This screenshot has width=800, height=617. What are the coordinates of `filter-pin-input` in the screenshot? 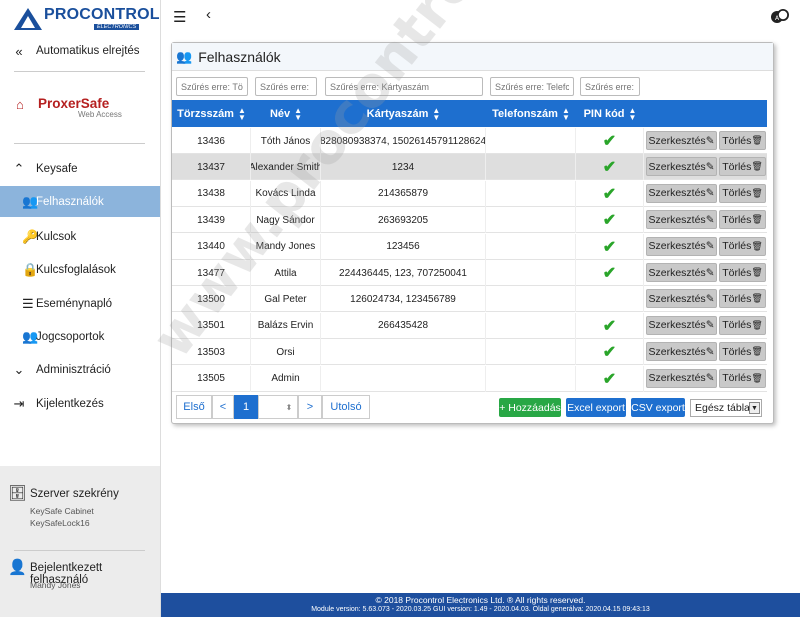 It's located at (610, 86).